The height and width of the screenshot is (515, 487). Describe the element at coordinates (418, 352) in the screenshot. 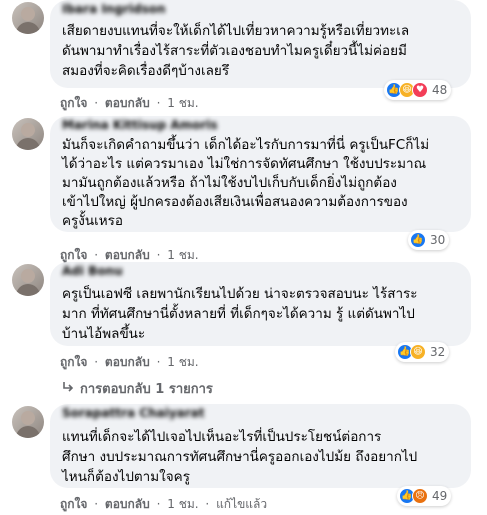

I see `haha-icon: 😆` at that location.